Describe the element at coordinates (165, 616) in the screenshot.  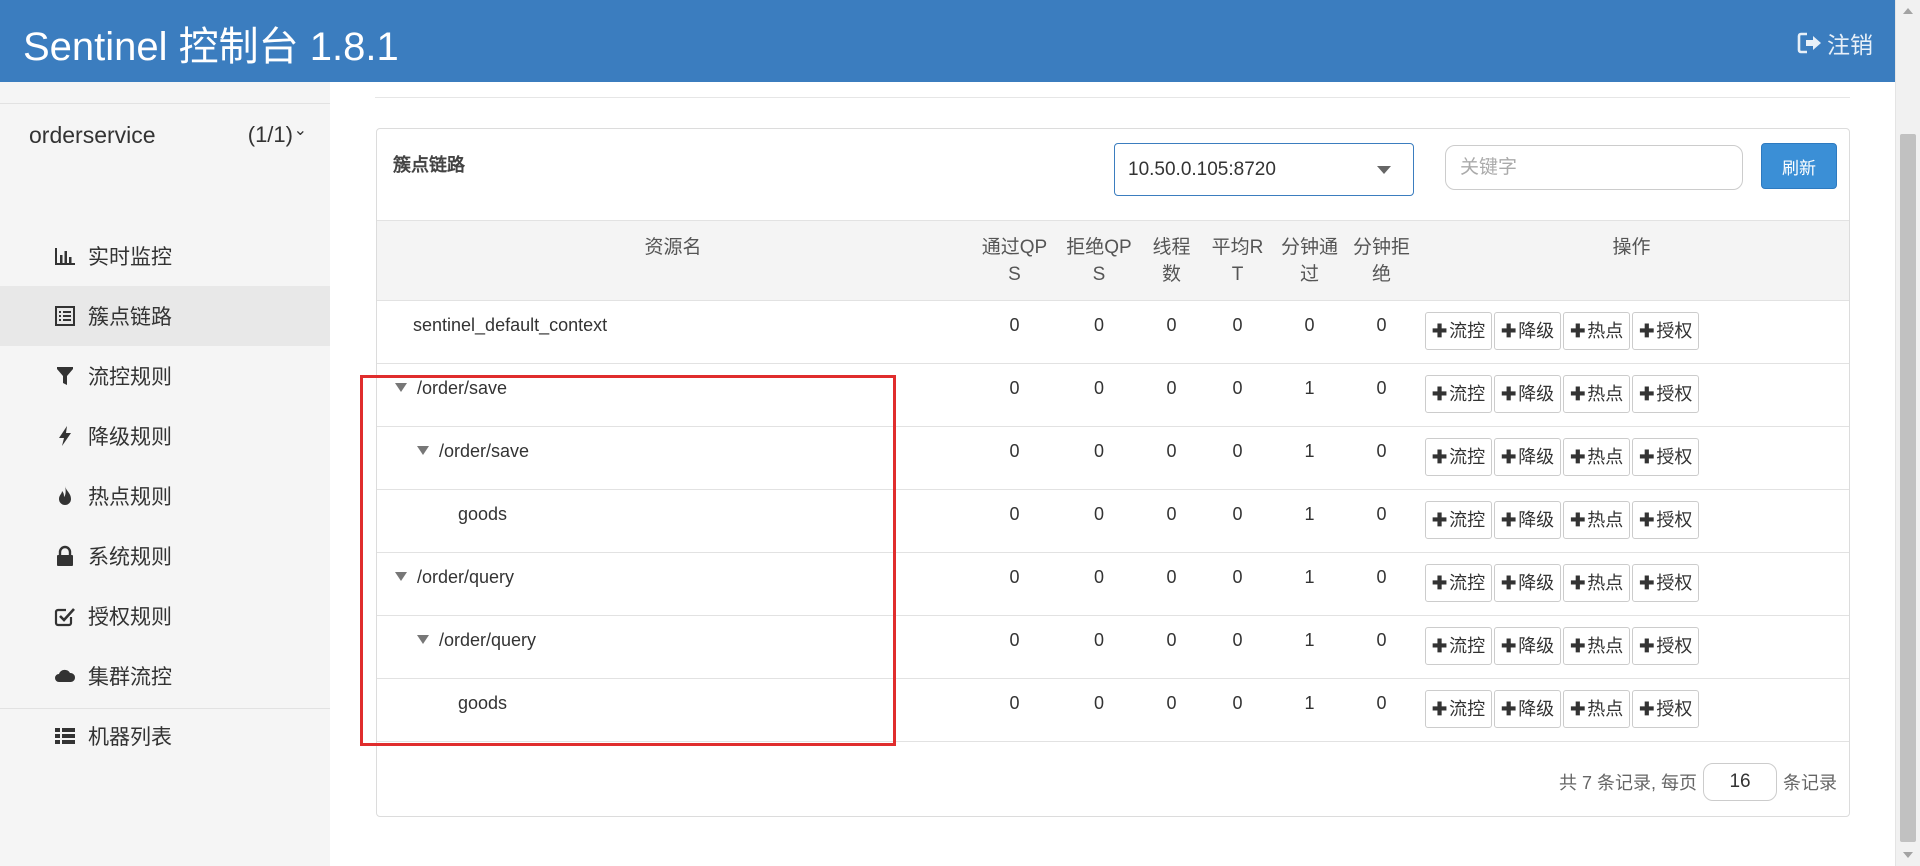
I see `sidebar-item-authority-rules: 授权规则` at that location.